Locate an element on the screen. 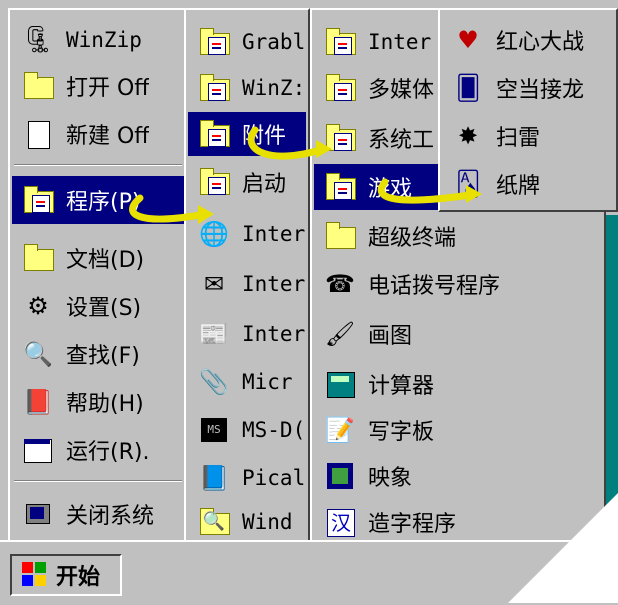 Image resolution: width=618 pixels, height=605 pixels. ms-dos-icon: MS is located at coordinates (214, 430).